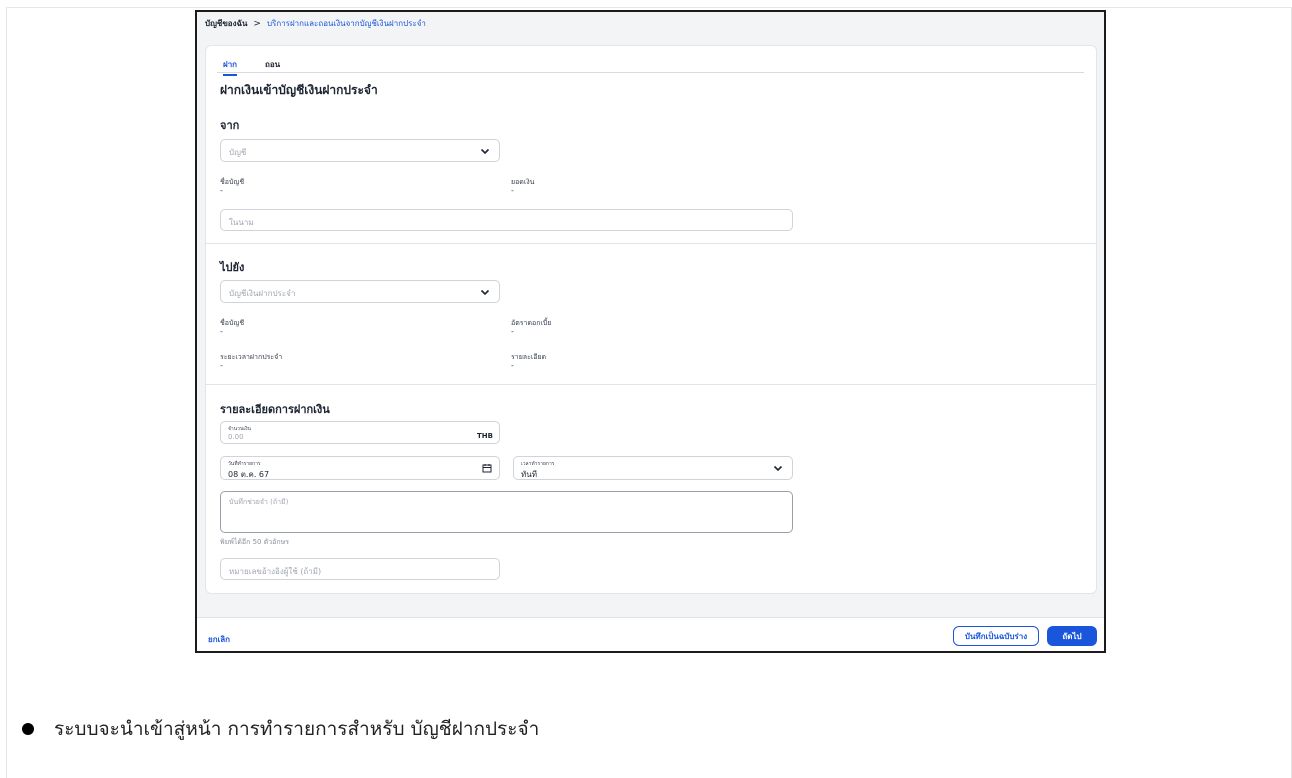 Image resolution: width=1292 pixels, height=778 pixels. Describe the element at coordinates (275, 571) in the screenshot. I see `reference-placeholder: หมายเลขอ้างอิงผู้ใช้ (ถ้ามี)` at that location.